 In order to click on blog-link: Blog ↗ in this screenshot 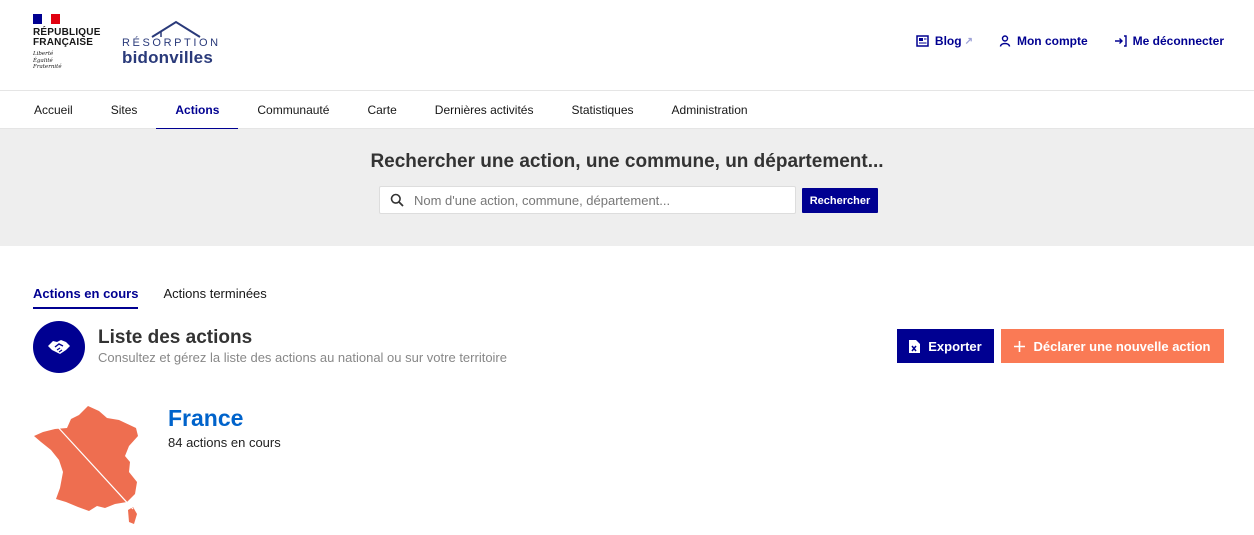, I will do `click(944, 41)`.